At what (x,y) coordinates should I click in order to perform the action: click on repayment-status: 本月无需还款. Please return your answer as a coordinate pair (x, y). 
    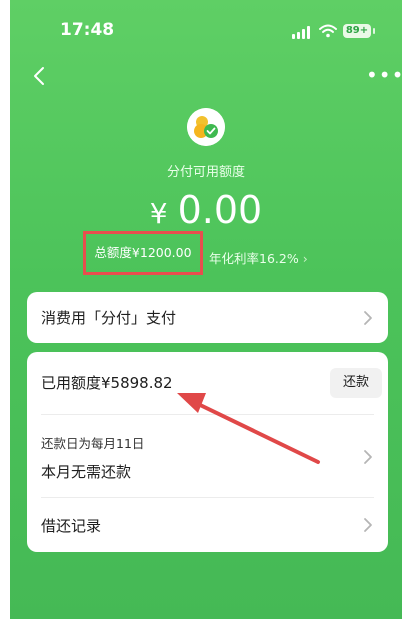
    Looking at the image, I should click on (86, 472).